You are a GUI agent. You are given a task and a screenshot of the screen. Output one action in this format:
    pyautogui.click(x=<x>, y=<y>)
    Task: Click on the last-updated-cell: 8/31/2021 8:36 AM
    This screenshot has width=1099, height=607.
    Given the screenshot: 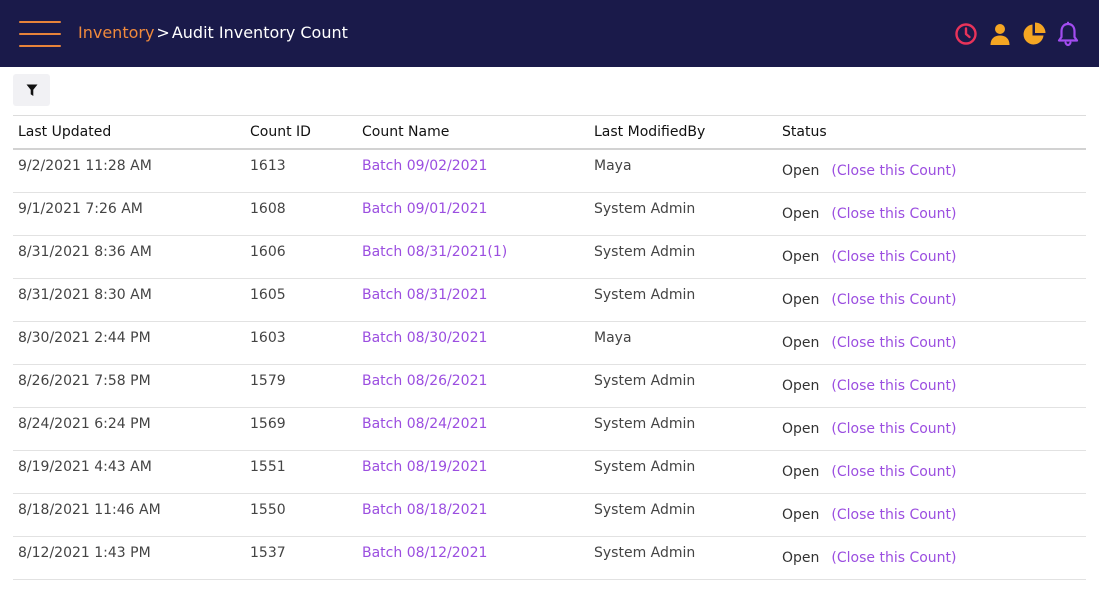 What is the action you would take?
    pyautogui.click(x=85, y=252)
    